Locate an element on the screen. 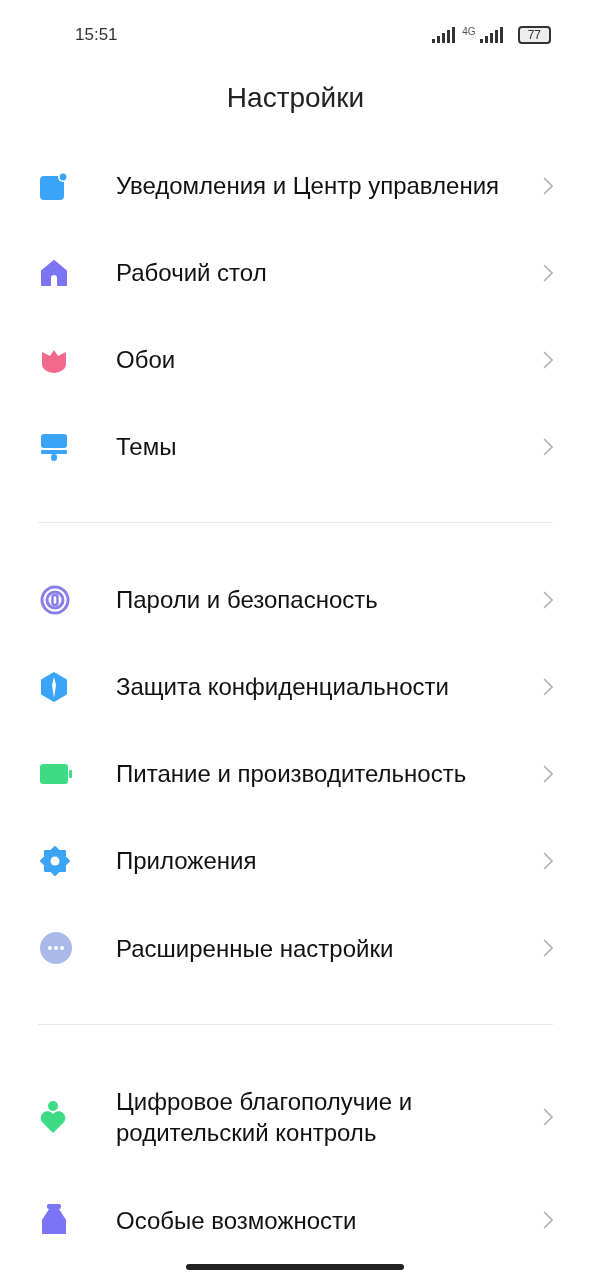 Image resolution: width=591 pixels, height=1280 pixels. settings-item-label: Уведомления и Центр управления is located at coordinates (308, 186).